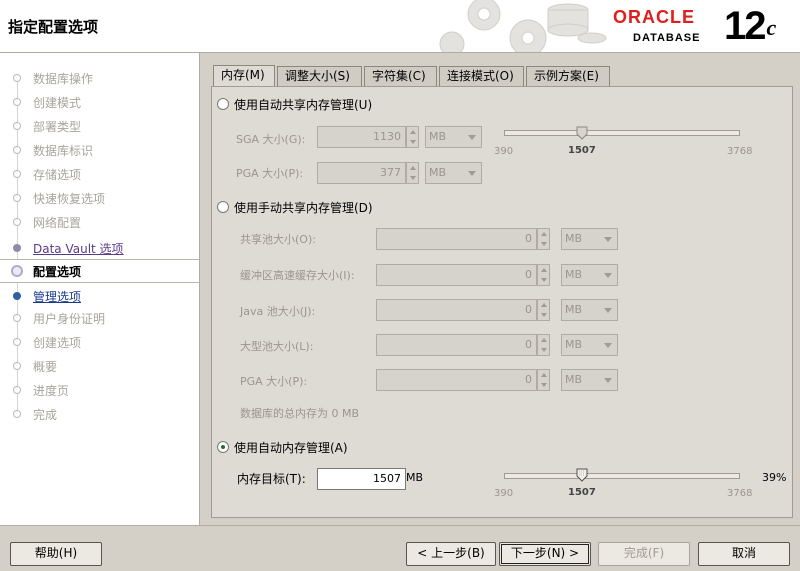 This screenshot has height=571, width=800. I want to click on shared-pool-label: 共享池大小(O):, so click(278, 239).